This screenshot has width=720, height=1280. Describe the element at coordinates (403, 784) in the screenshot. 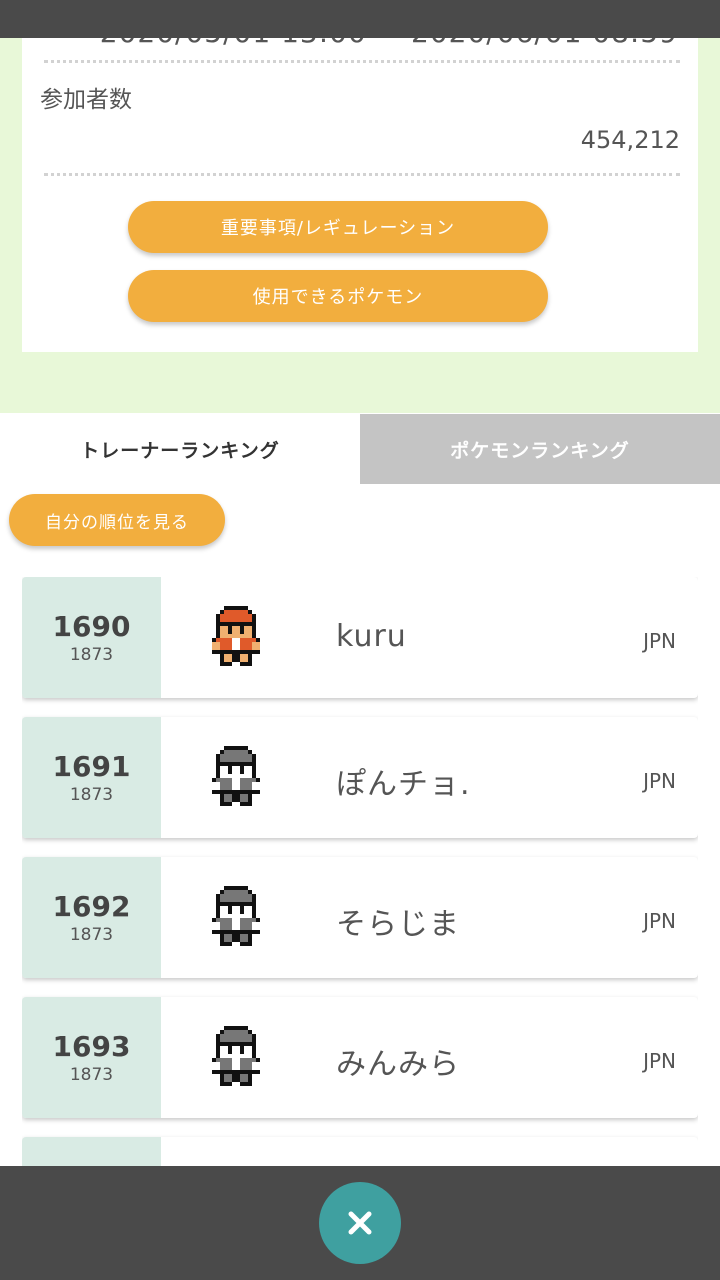

I see `player-name: ぽんチョ.` at that location.